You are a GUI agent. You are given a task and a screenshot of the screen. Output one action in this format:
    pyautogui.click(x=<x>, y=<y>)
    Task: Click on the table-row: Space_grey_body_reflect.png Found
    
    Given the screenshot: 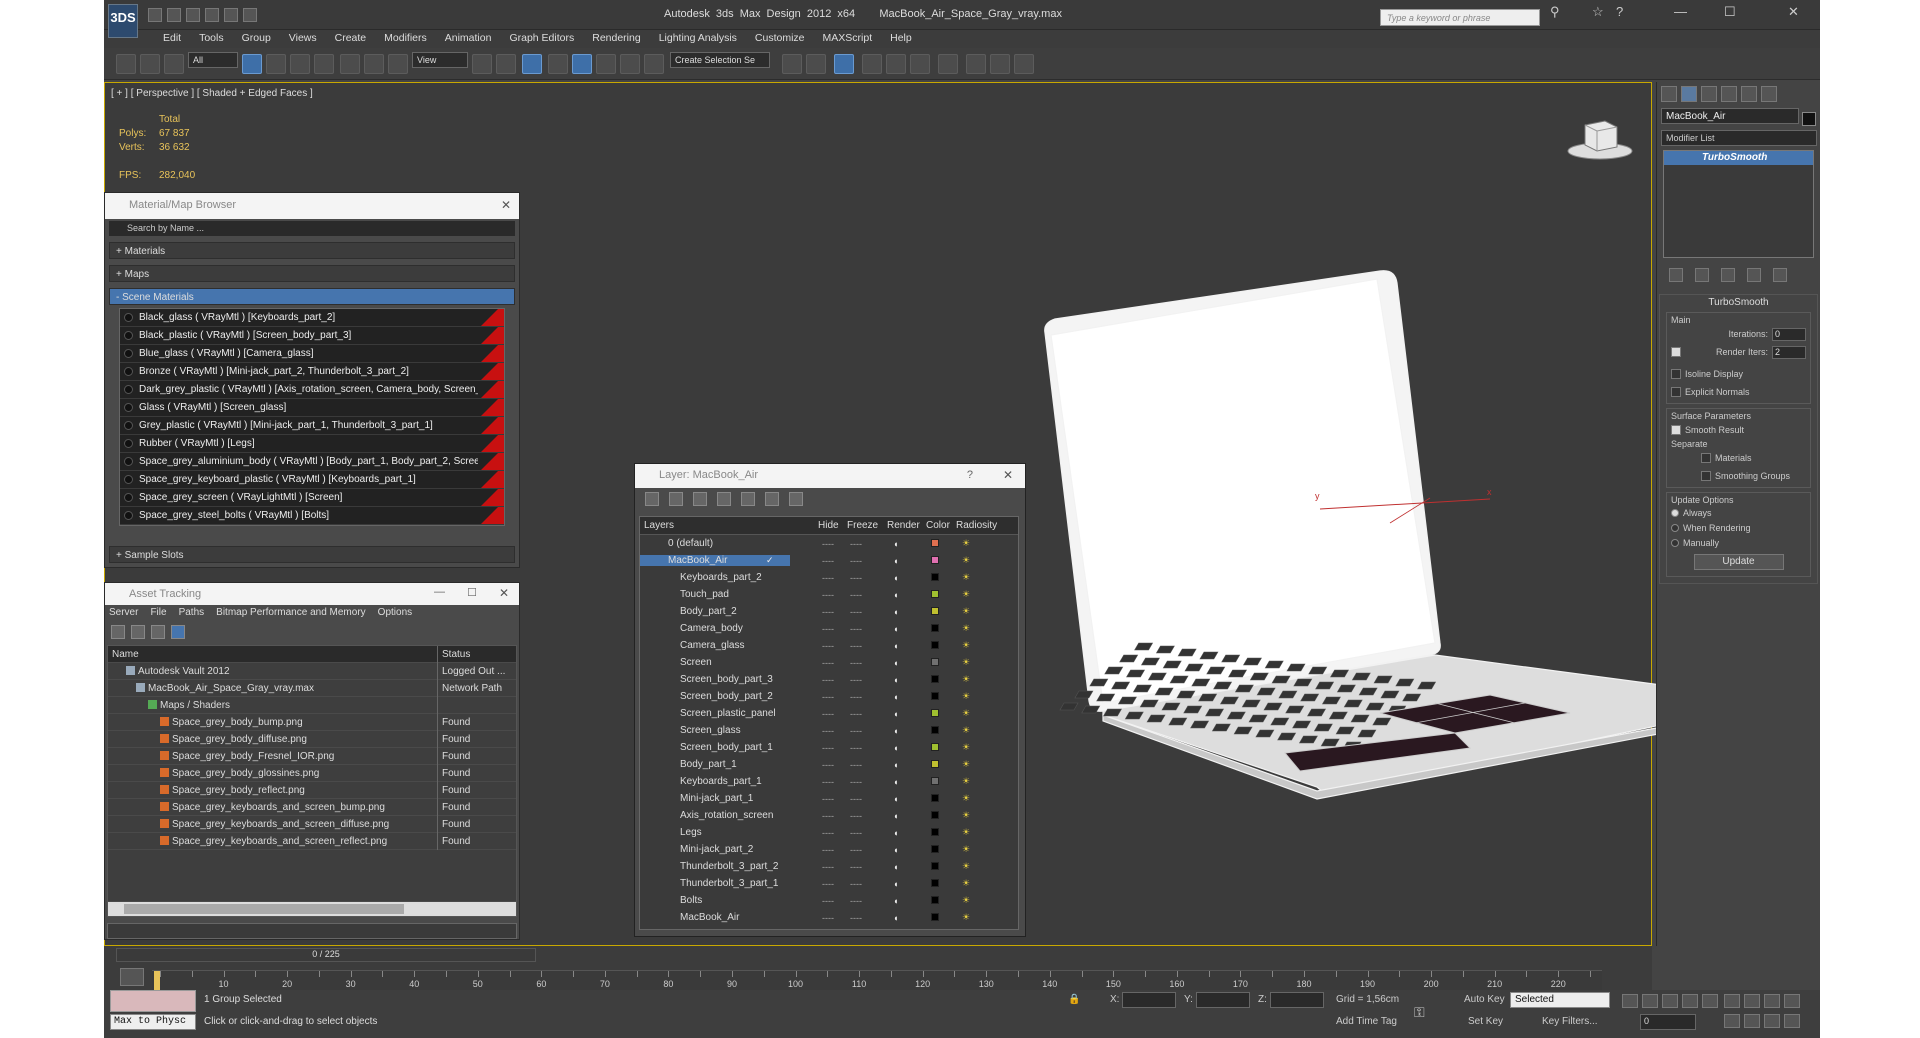 What is the action you would take?
    pyautogui.click(x=312, y=790)
    